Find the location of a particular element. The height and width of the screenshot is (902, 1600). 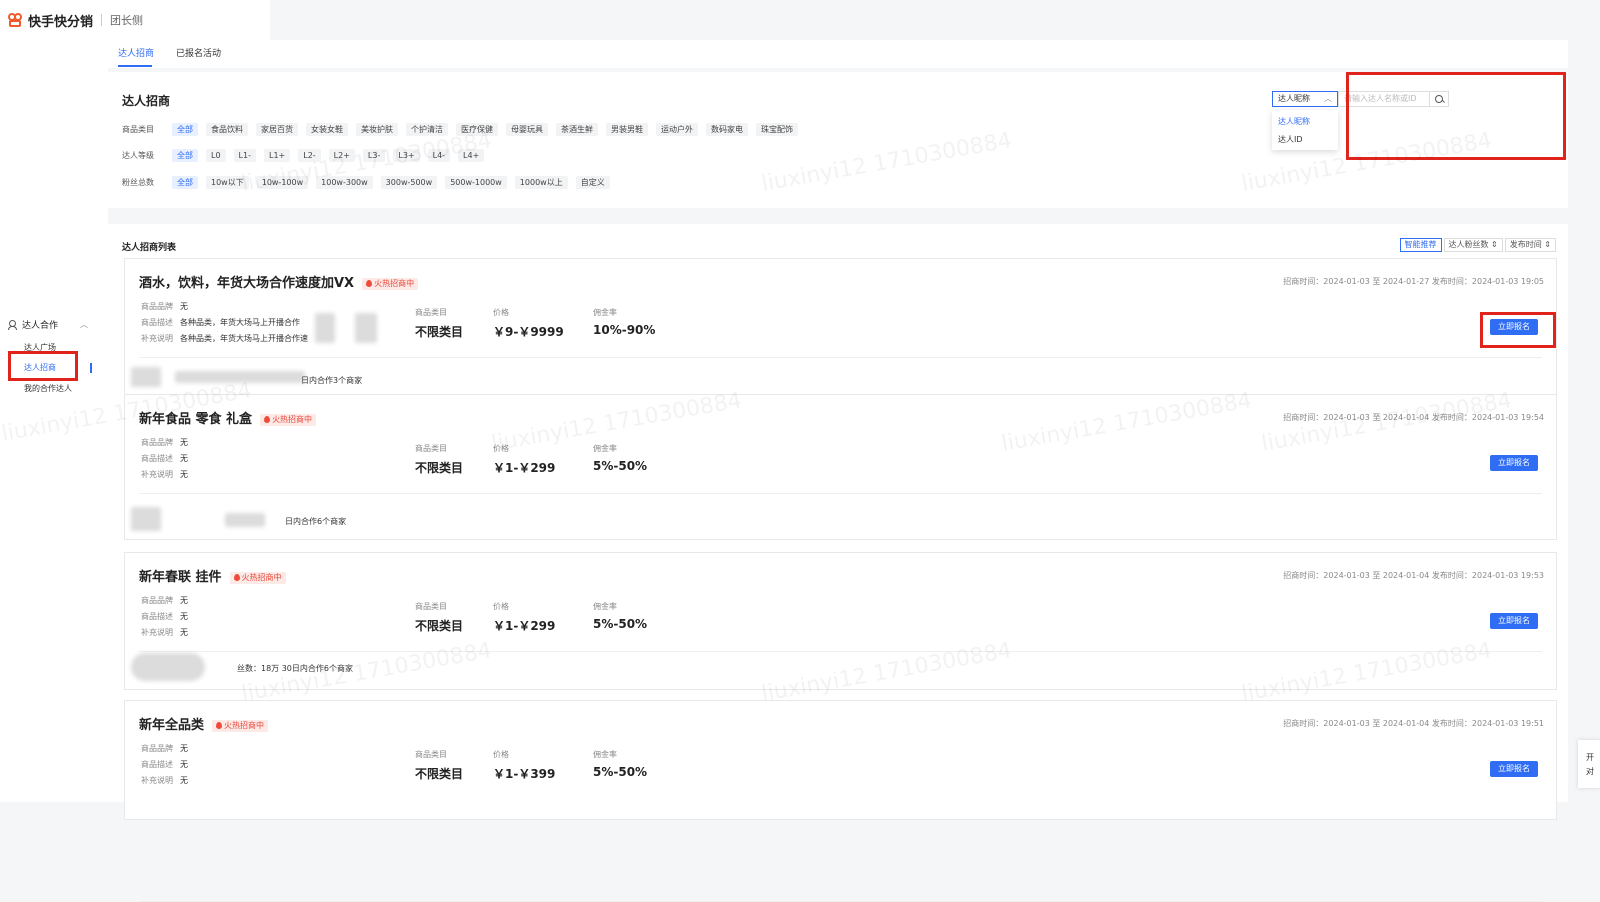

sort-smart-button: 智能推荐 is located at coordinates (1420, 245).